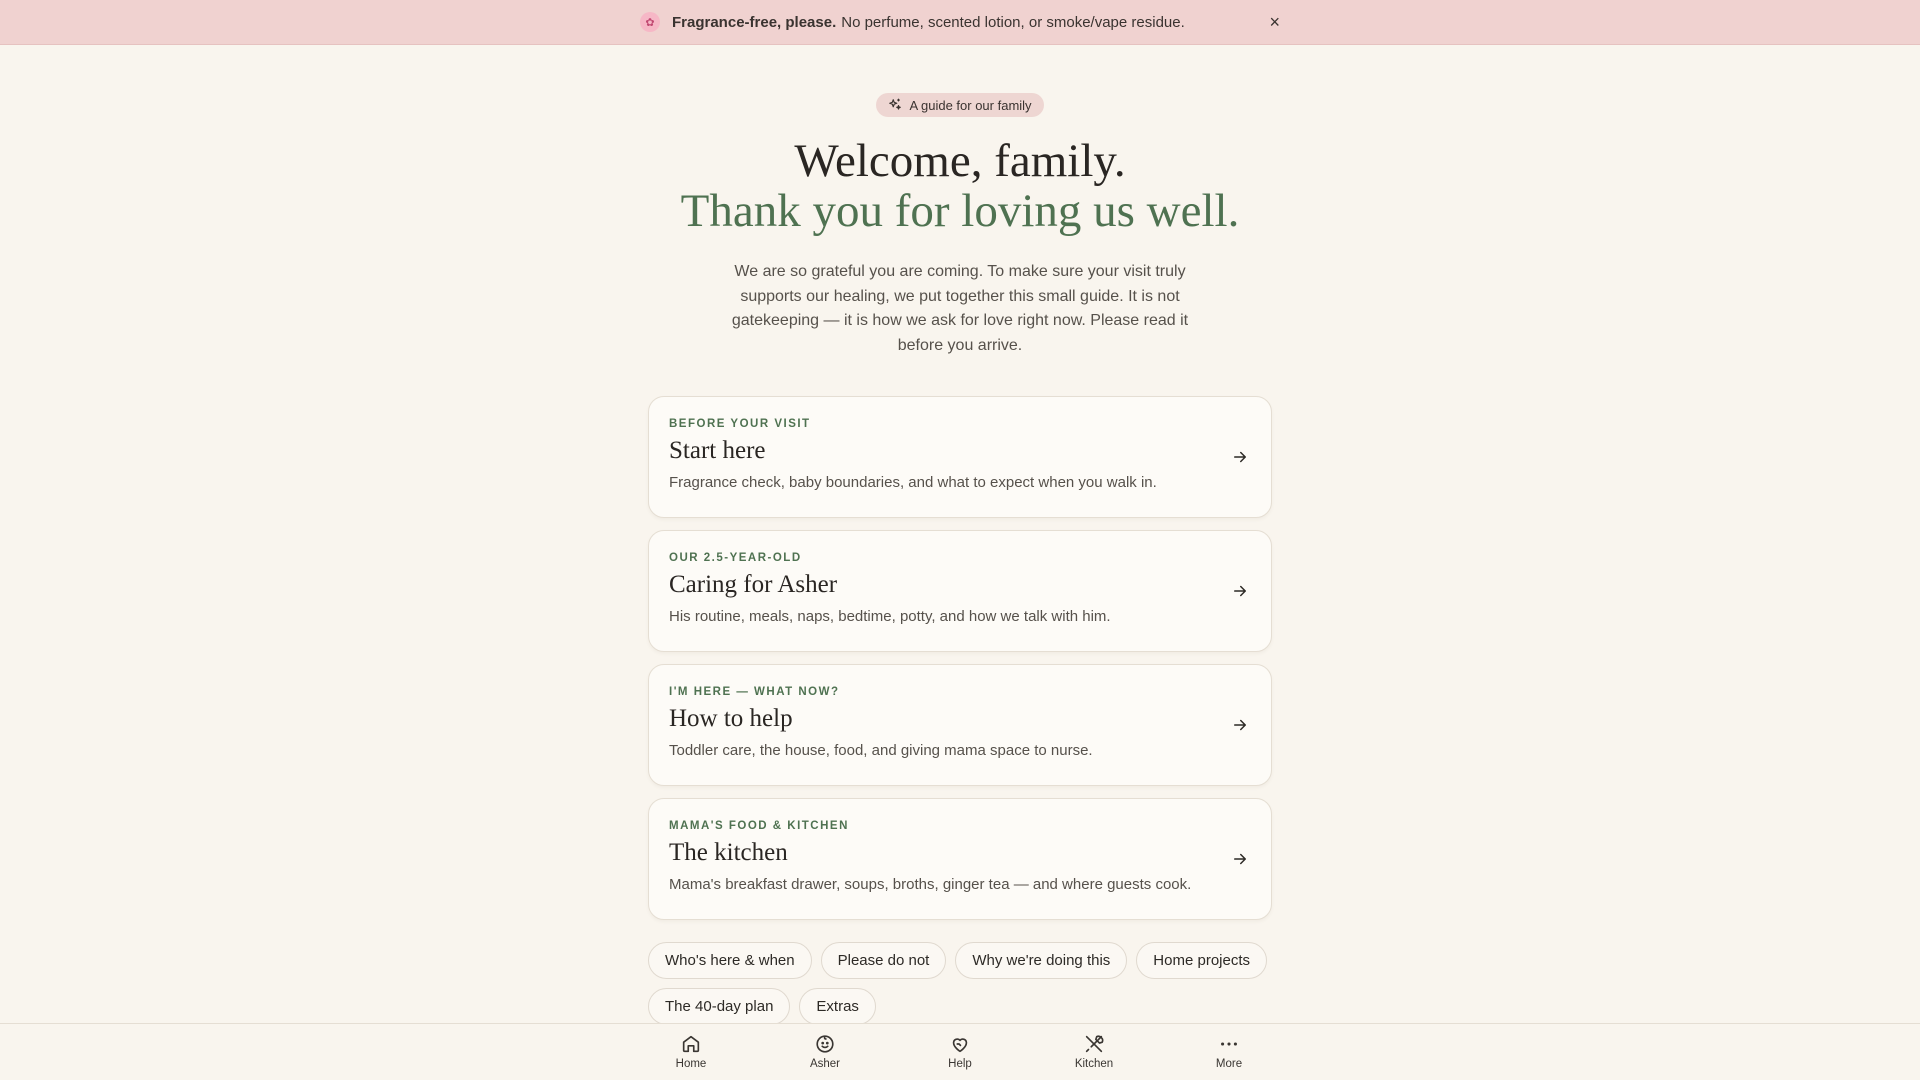  Describe the element at coordinates (895, 104) in the screenshot. I see `sparkles-icon` at that location.